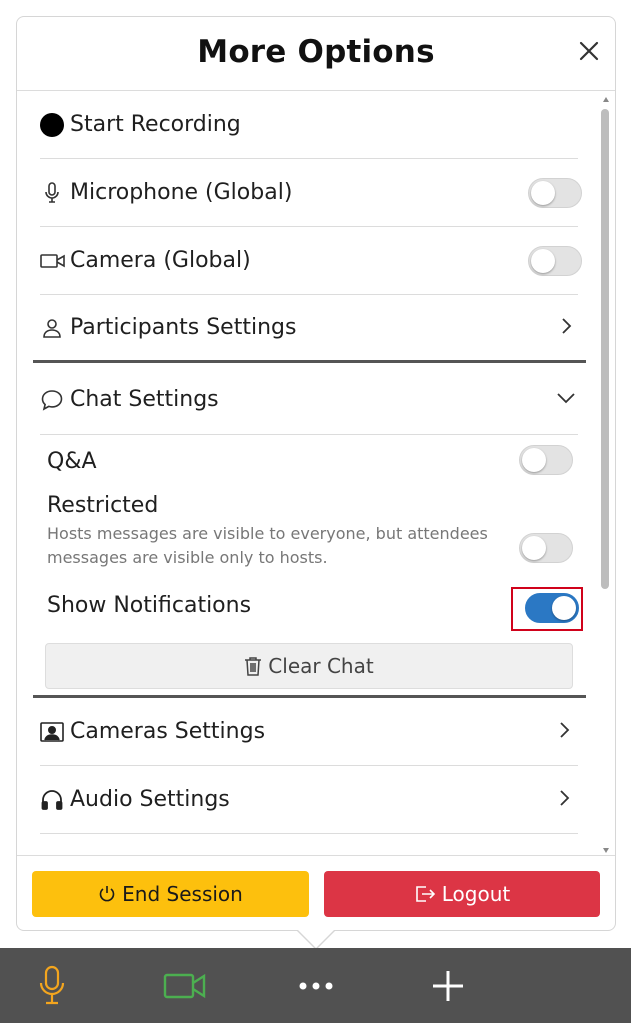 Image resolution: width=631 pixels, height=1023 pixels. Describe the element at coordinates (150, 799) in the screenshot. I see `audio-settings-label: Audio Settings` at that location.